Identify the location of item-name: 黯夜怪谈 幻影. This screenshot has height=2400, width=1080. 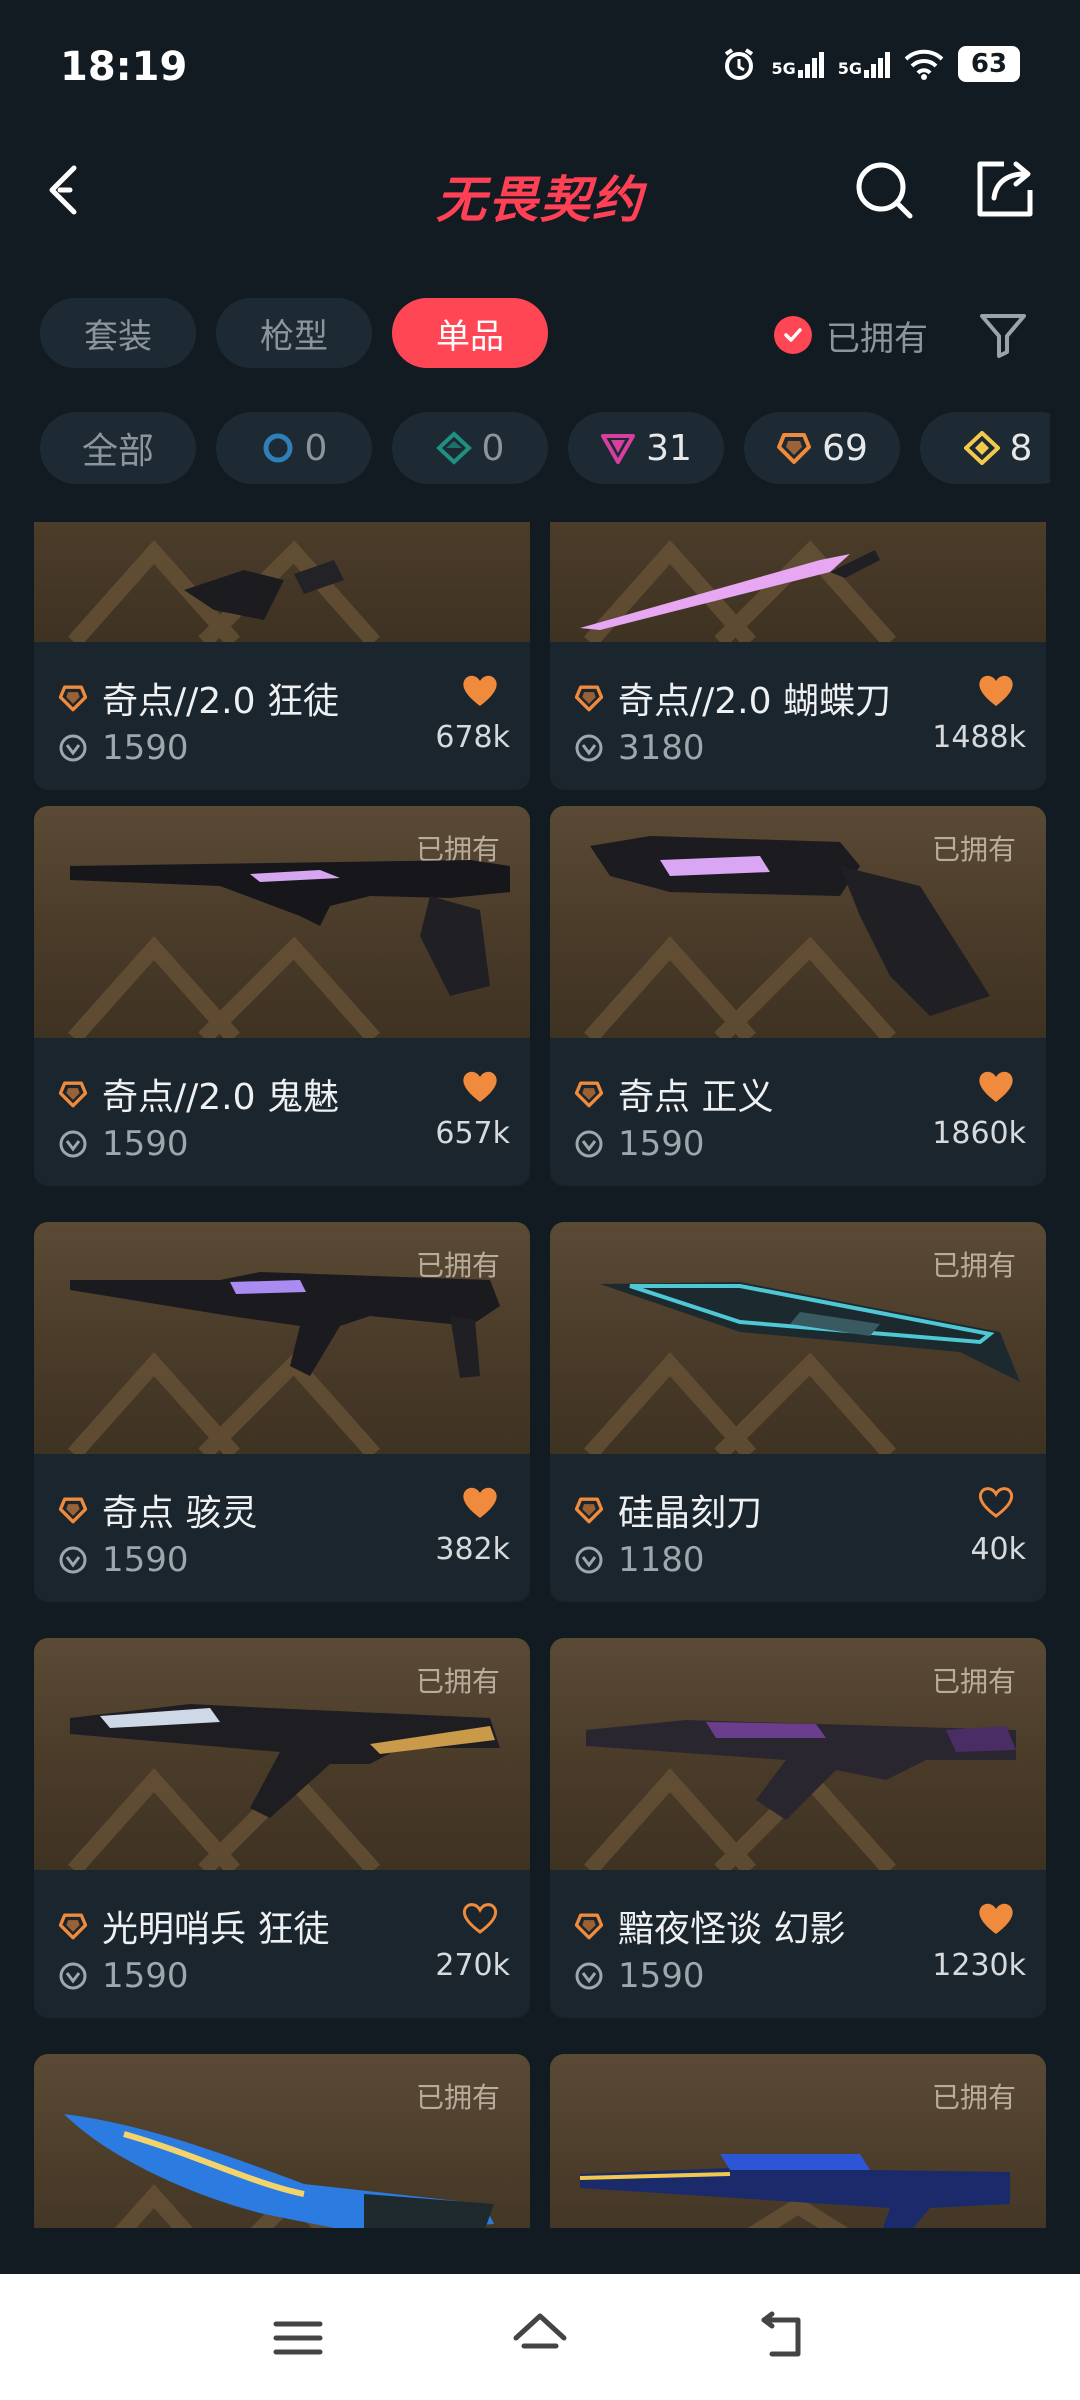
(732, 1929).